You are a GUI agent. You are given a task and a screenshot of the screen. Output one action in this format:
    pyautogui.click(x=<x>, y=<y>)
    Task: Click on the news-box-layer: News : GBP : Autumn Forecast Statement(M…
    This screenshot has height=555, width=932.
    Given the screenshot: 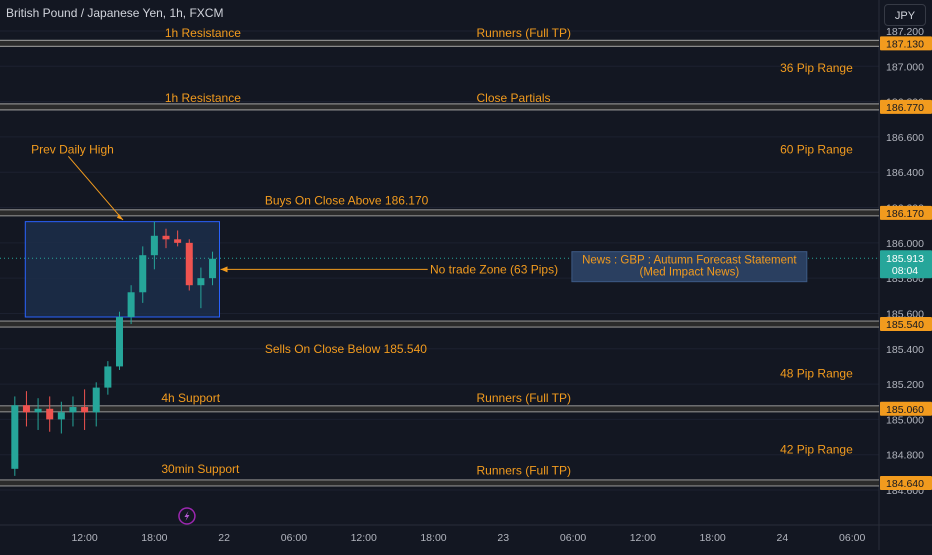 What is the action you would take?
    pyautogui.click(x=689, y=267)
    